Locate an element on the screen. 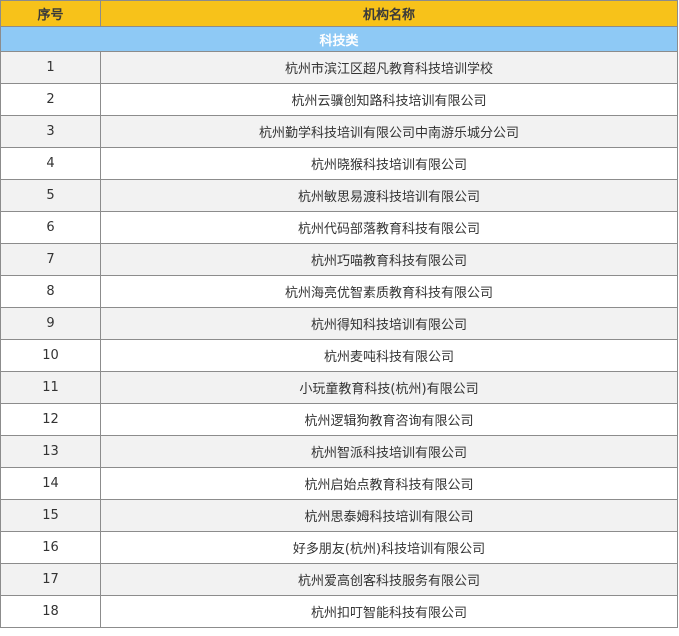 This screenshot has width=679, height=636. table-row: 5 杭州敏思易渡科技培训有限公司 is located at coordinates (339, 195).